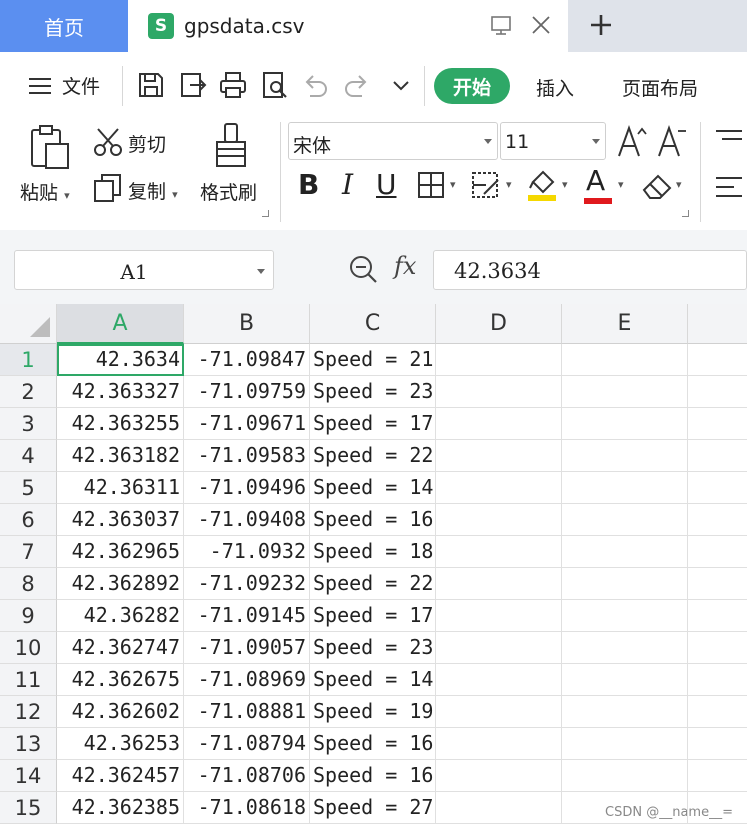 This screenshot has width=747, height=828. I want to click on copy-icon, so click(108, 188).